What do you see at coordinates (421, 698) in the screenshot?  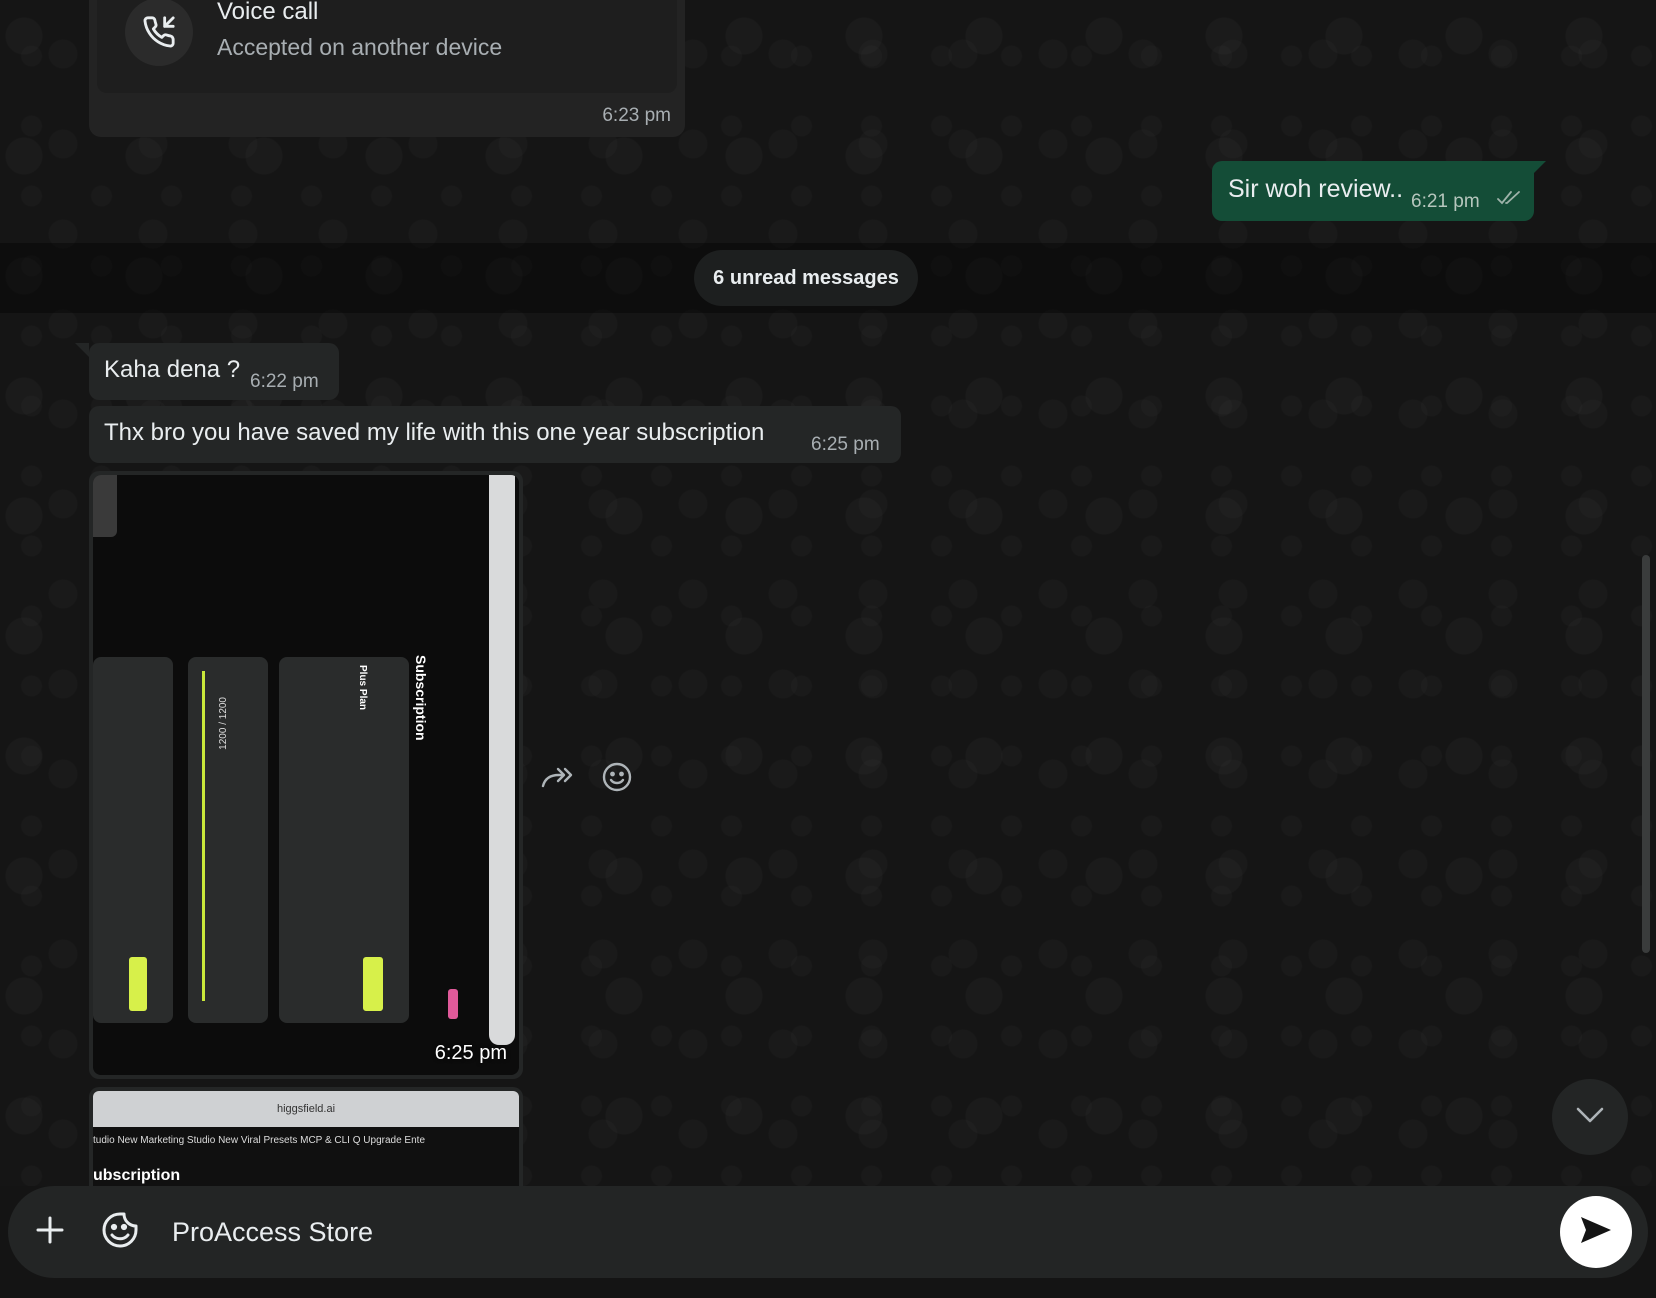 I see `image-heading: Subscription` at bounding box center [421, 698].